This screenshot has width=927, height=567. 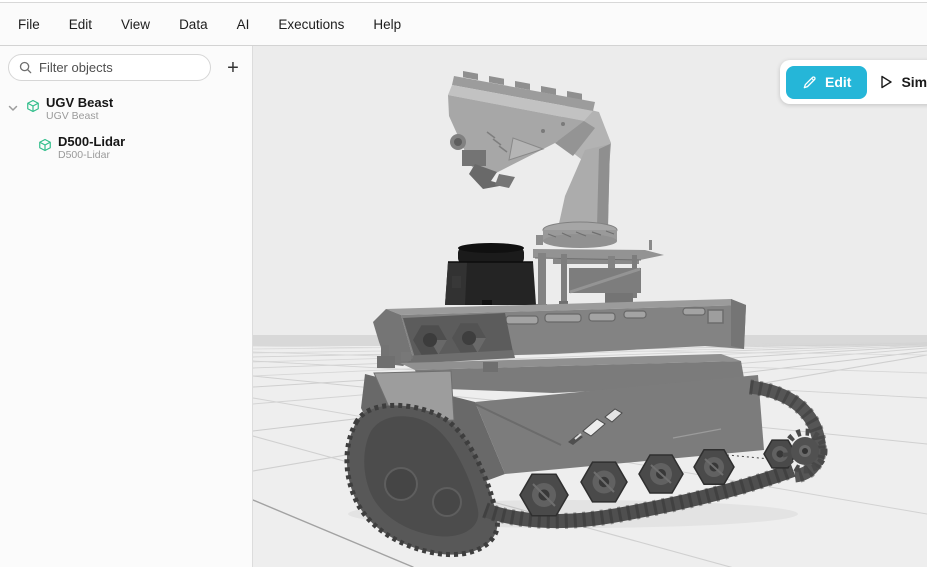 I want to click on lidar-sensor, so click(x=490, y=274).